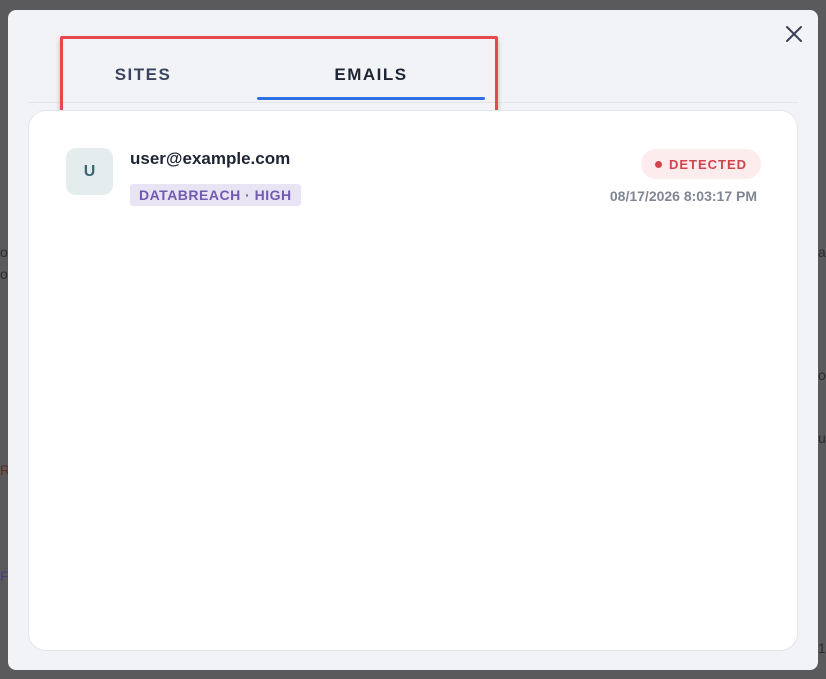  Describe the element at coordinates (215, 195) in the screenshot. I see `breach-tag: DATABREACH · HIGH` at that location.